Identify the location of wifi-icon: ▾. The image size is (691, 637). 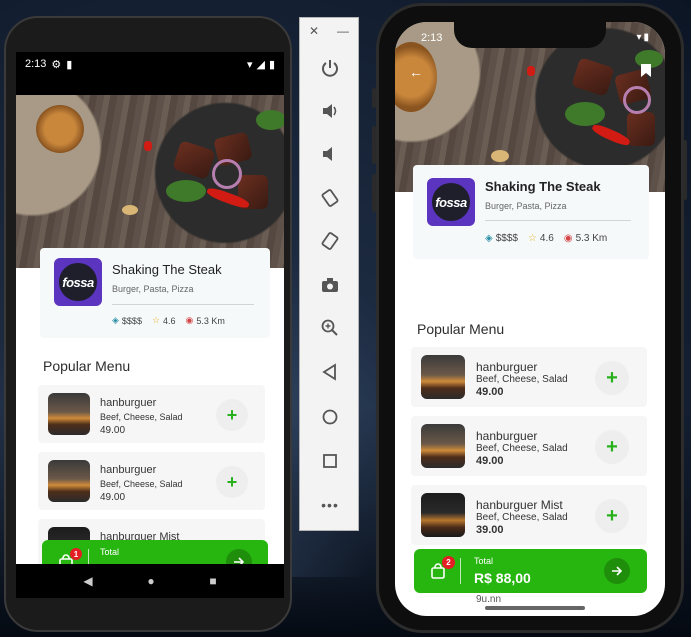
(249, 64).